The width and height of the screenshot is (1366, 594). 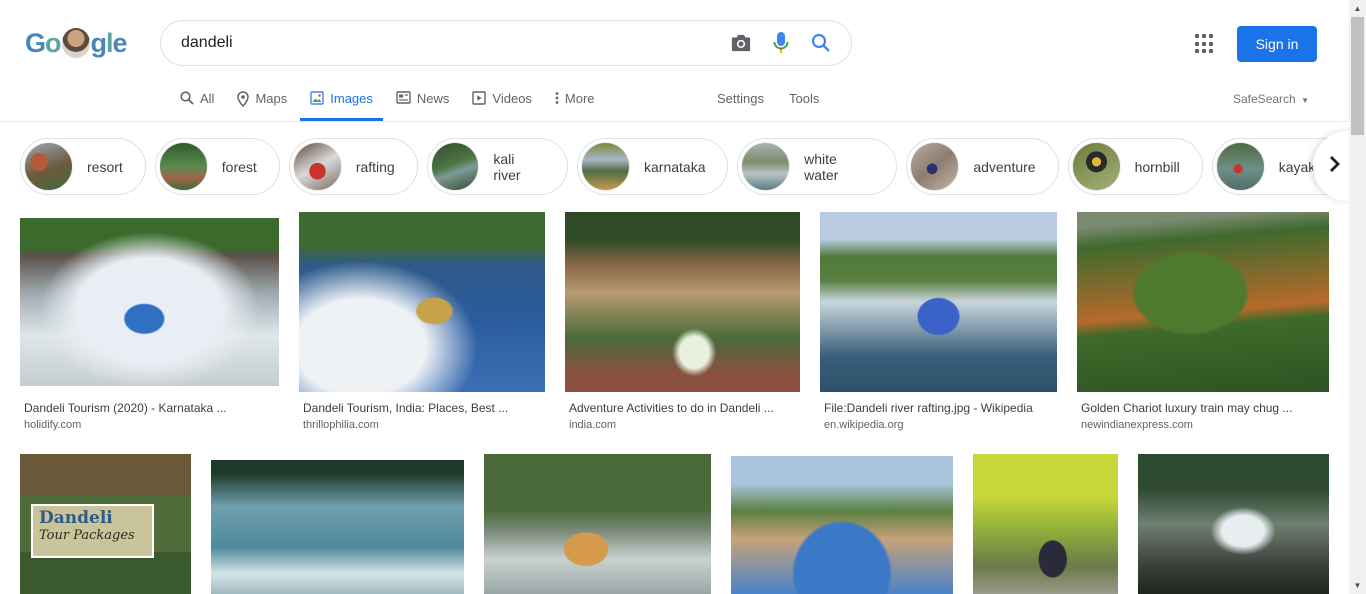 I want to click on scrollbar-thumb, so click(x=1357, y=76).